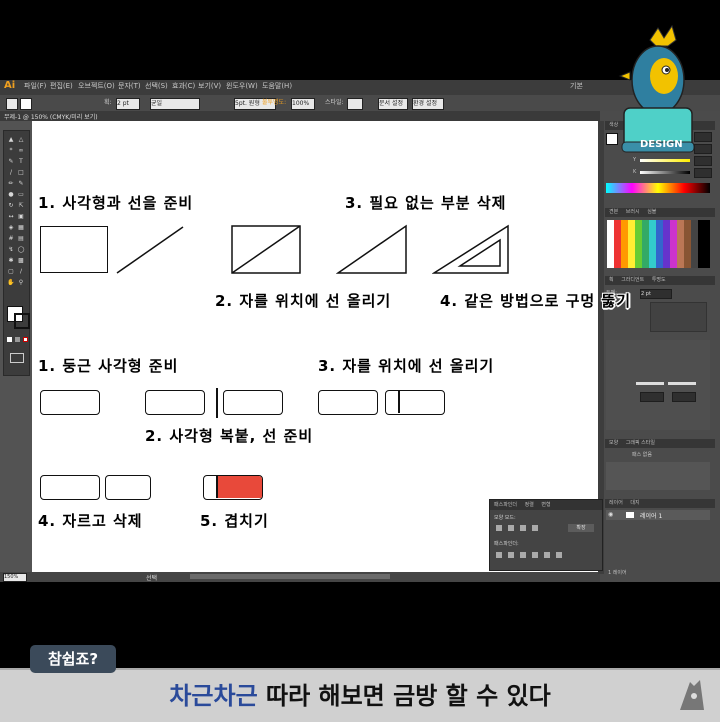 This screenshot has width=720, height=722. What do you see at coordinates (355, 104) in the screenshot?
I see `style-swatch` at bounding box center [355, 104].